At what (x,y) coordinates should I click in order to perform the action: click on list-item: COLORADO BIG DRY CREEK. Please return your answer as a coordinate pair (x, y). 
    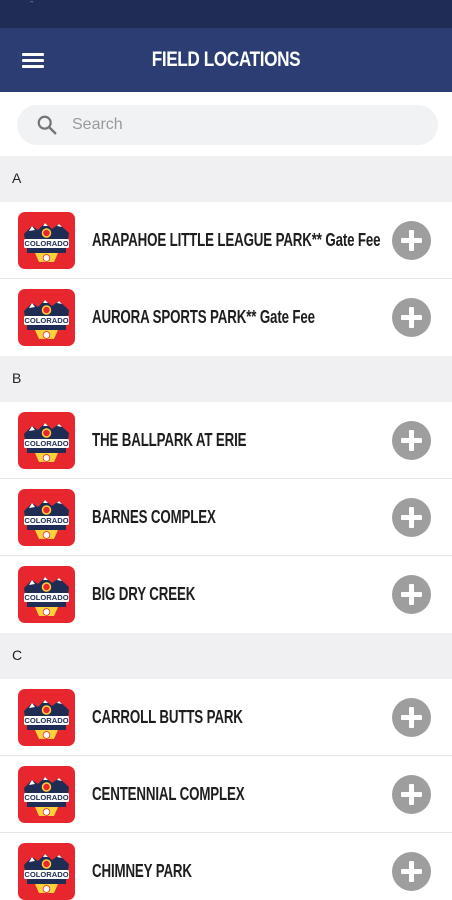
    Looking at the image, I should click on (226, 594).